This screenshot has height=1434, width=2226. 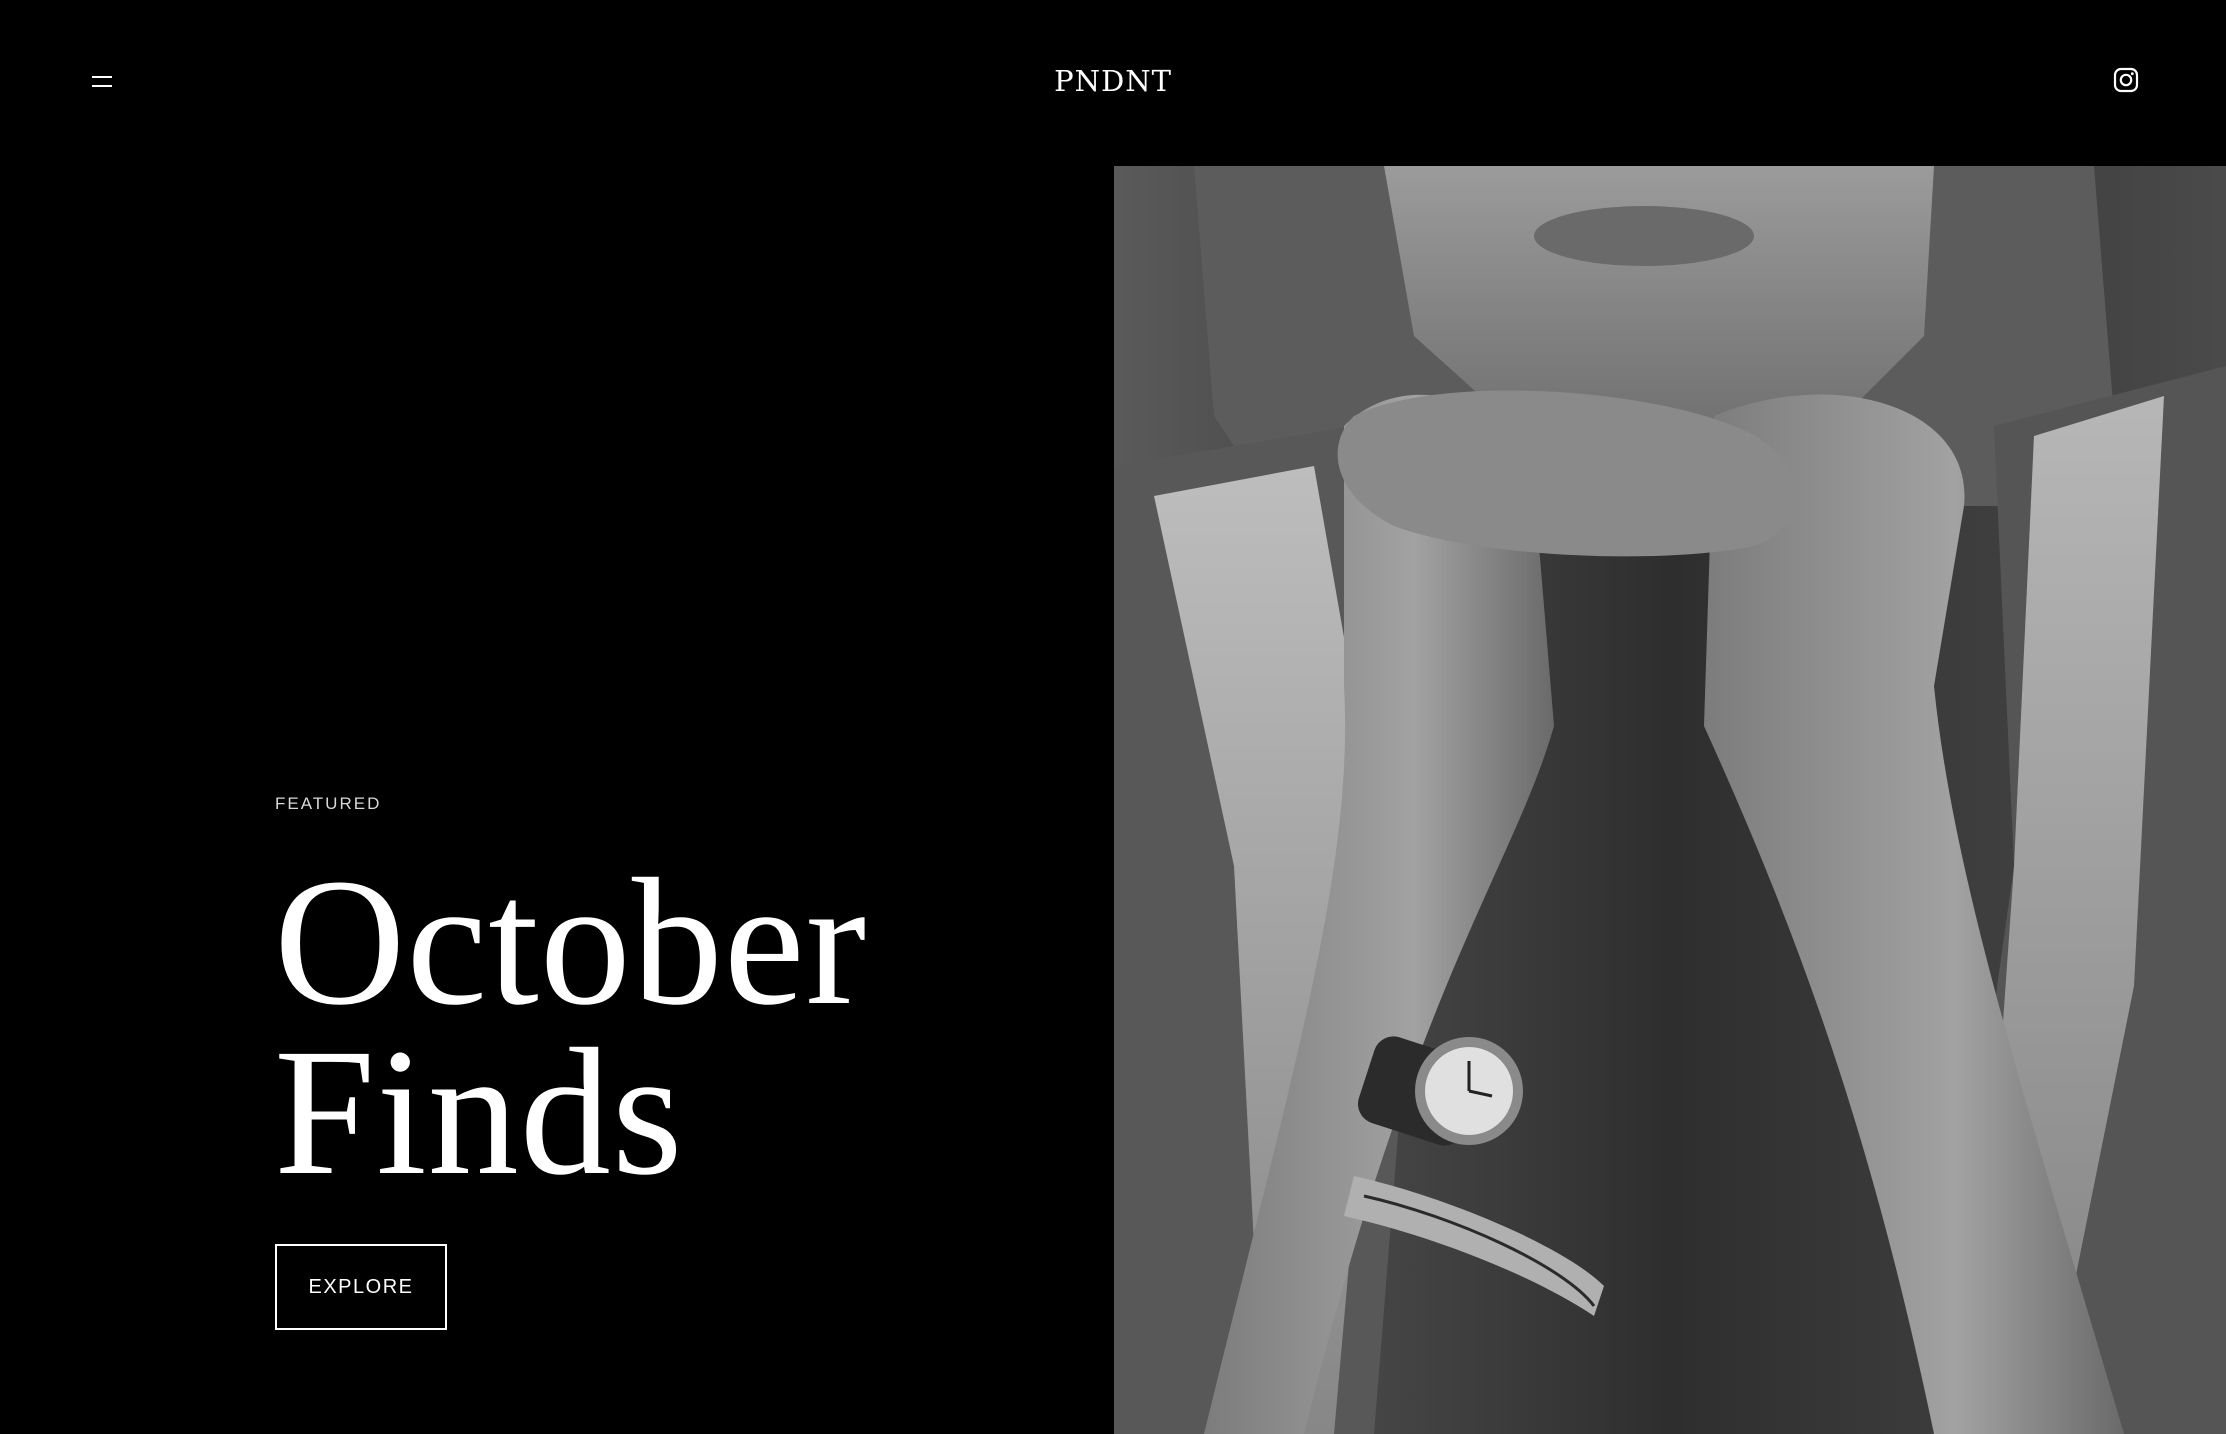 I want to click on hero-title: October Finds, so click(x=571, y=1027).